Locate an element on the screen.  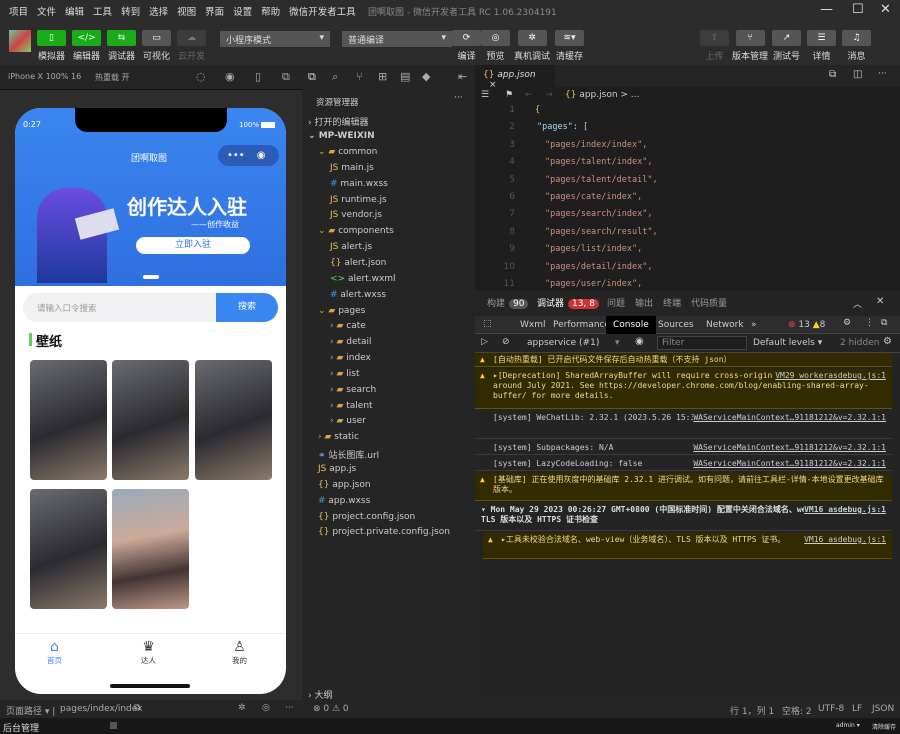
bug-icon: ✲ is located at coordinates (242, 708).